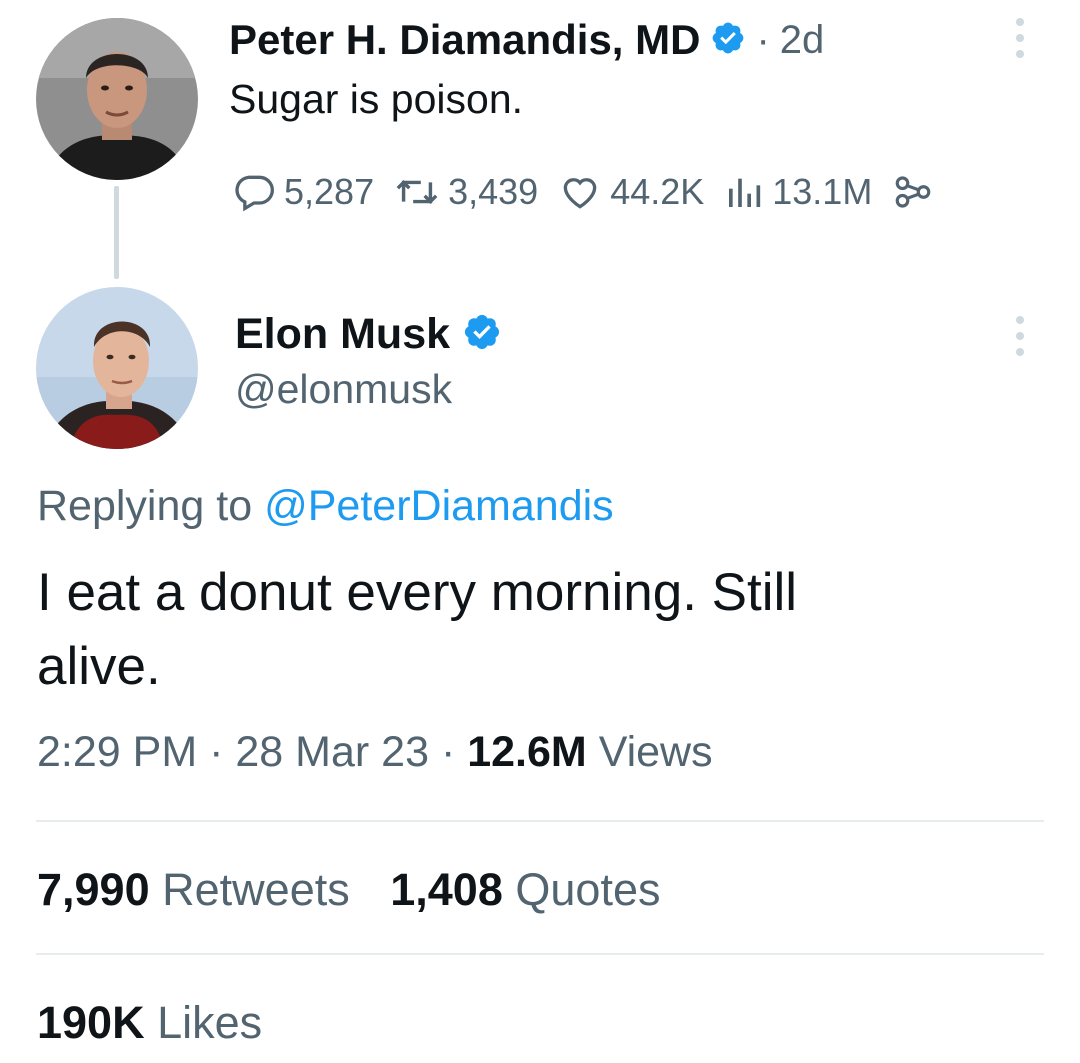 Image resolution: width=1080 pixels, height=1063 pixels. I want to click on retweets-label: Retweets, so click(256, 889).